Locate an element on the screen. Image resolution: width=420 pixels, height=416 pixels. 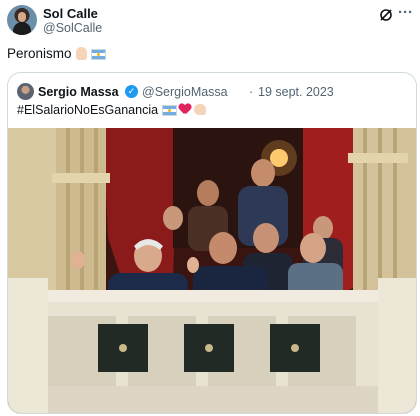
tweet-text: Peronismo is located at coordinates (56, 53).